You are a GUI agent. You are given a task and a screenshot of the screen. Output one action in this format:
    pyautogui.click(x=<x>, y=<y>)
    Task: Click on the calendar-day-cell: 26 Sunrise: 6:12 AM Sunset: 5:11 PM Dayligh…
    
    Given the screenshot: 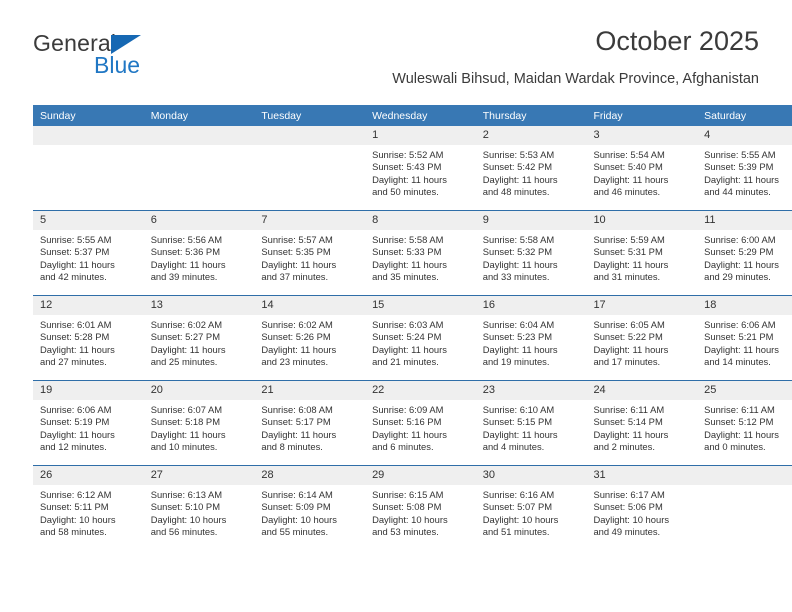 What is the action you would take?
    pyautogui.click(x=88, y=507)
    